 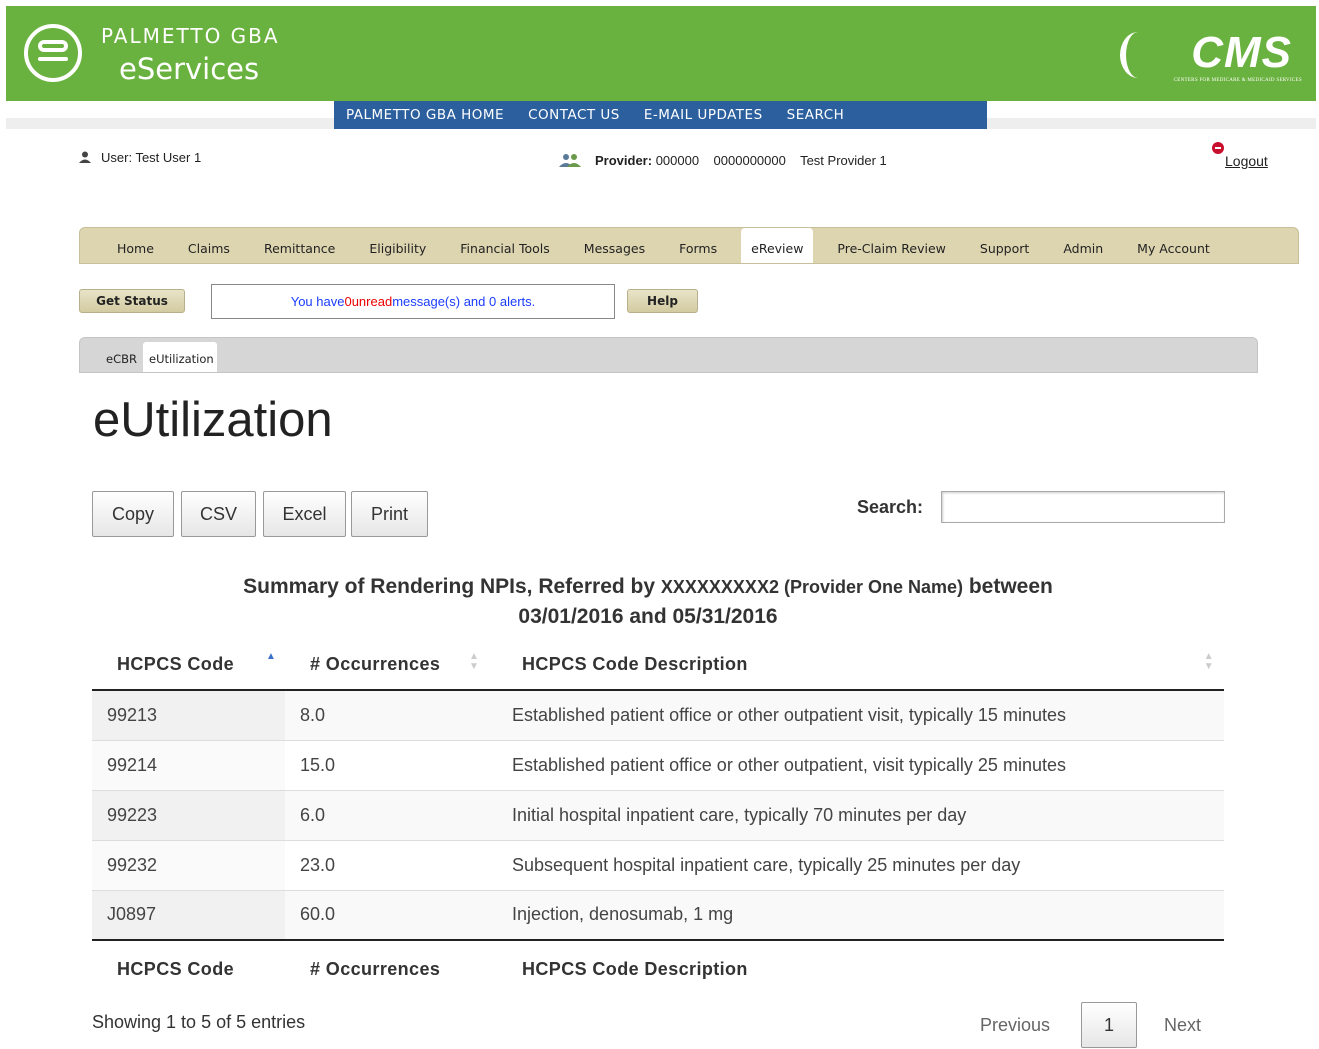 What do you see at coordinates (168, 157) in the screenshot?
I see `user-name: Test User 1` at bounding box center [168, 157].